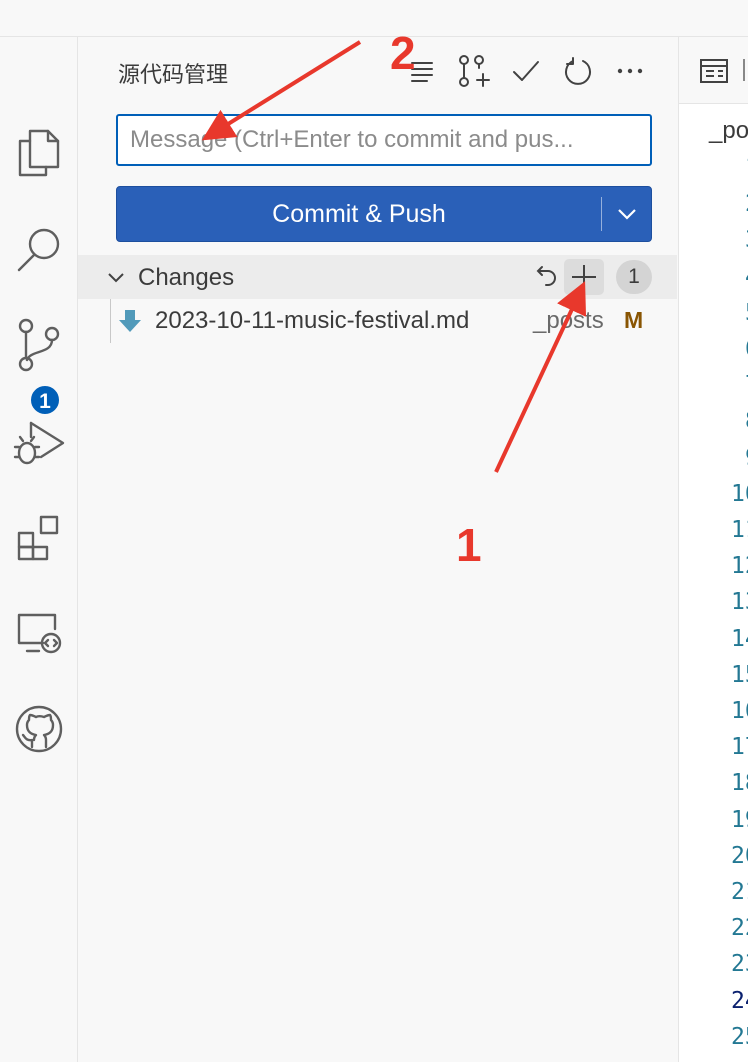 This screenshot has height=1062, width=748. I want to click on annotation-label-1: 1, so click(469, 545).